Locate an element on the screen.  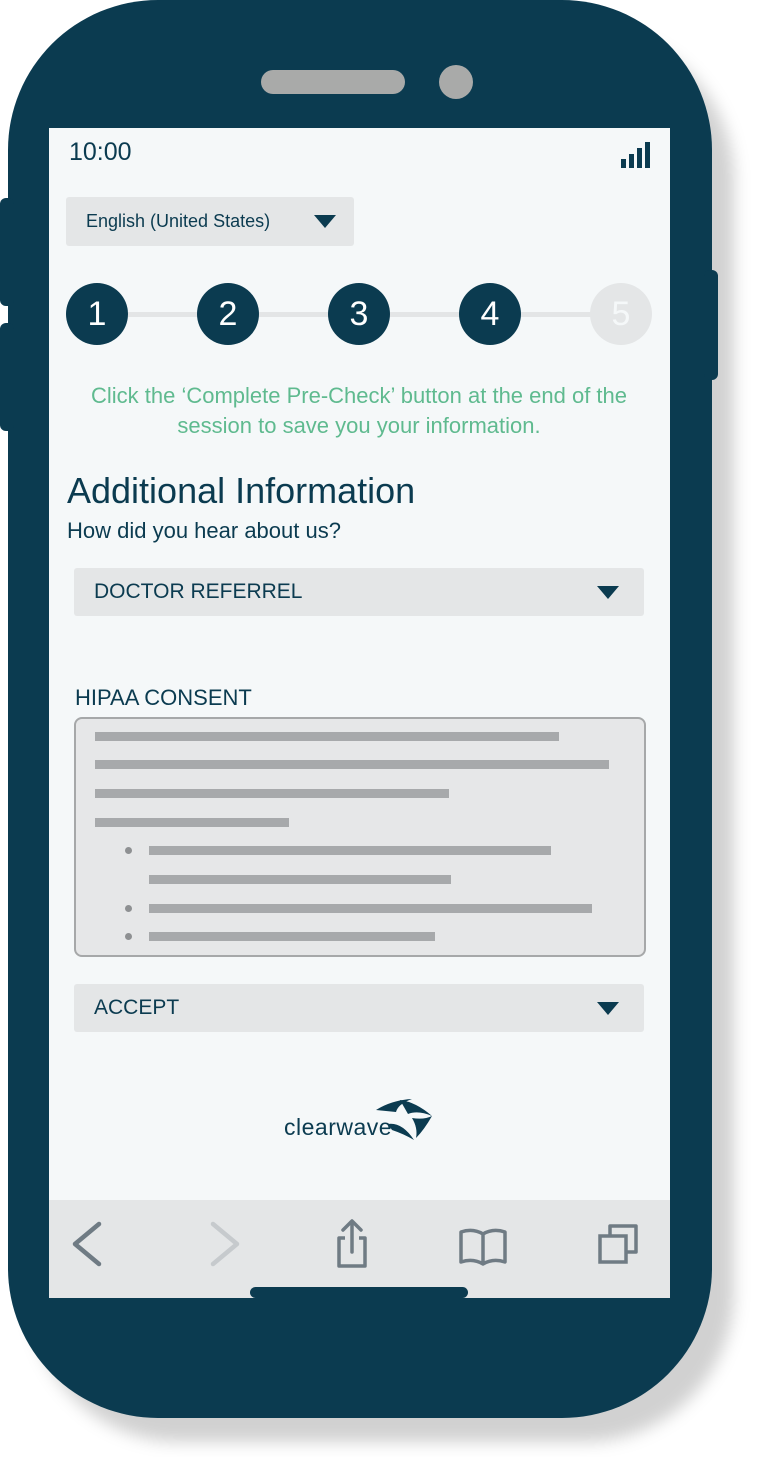
progress-stepper: 1 2 3 4 5 is located at coordinates (359, 314).